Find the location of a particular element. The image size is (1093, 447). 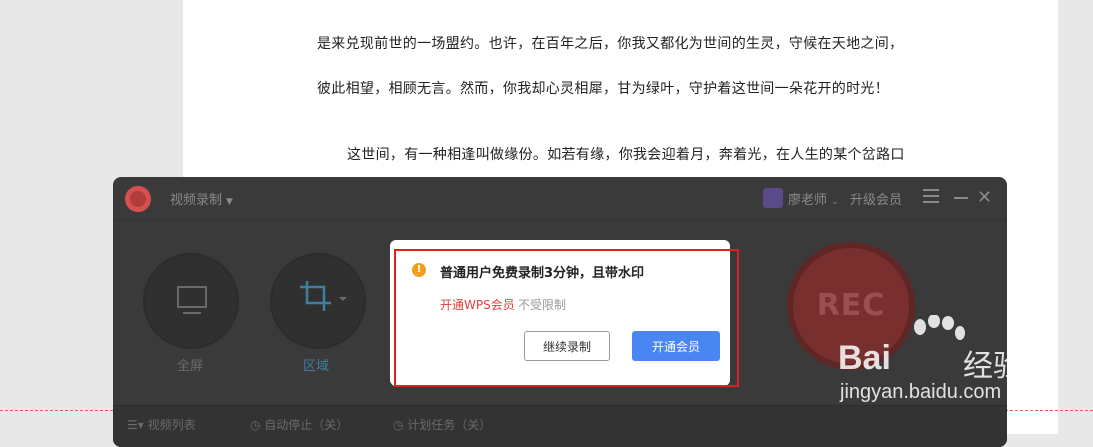

fullscreen-label: 全屏 is located at coordinates (190, 366).